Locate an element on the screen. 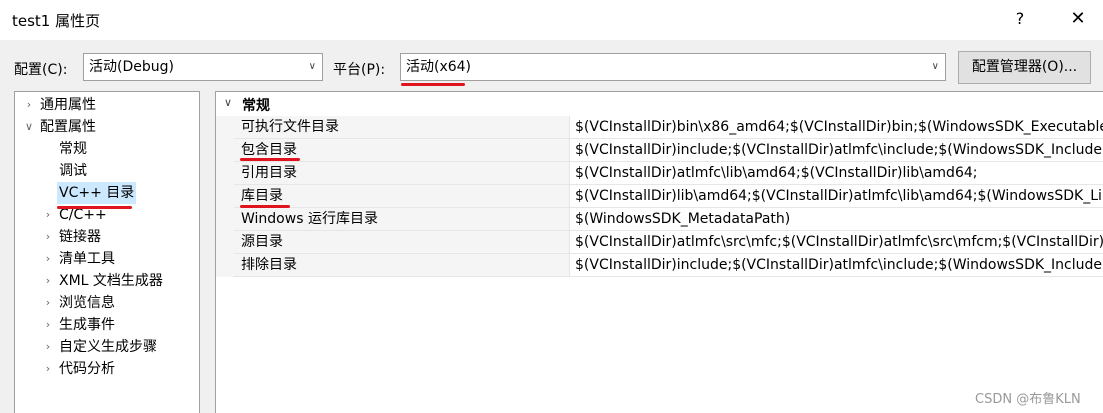 Image resolution: width=1103 pixels, height=413 pixels. tree-item-build-events: › 生成事件 is located at coordinates (107, 325).